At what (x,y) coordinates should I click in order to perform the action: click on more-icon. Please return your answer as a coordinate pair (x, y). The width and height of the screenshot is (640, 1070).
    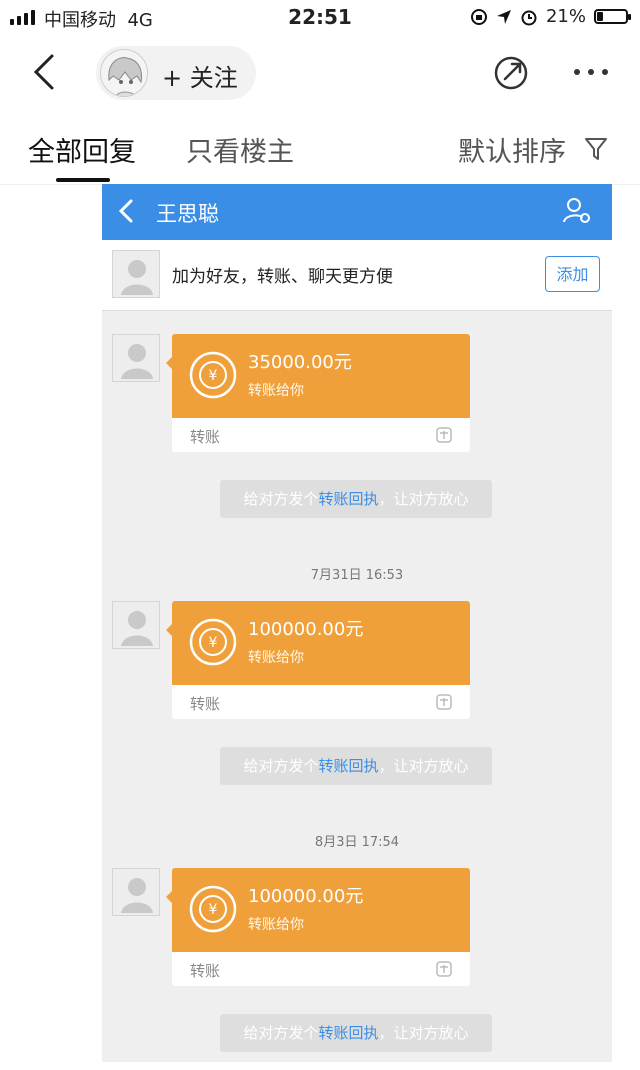
    Looking at the image, I should click on (591, 72).